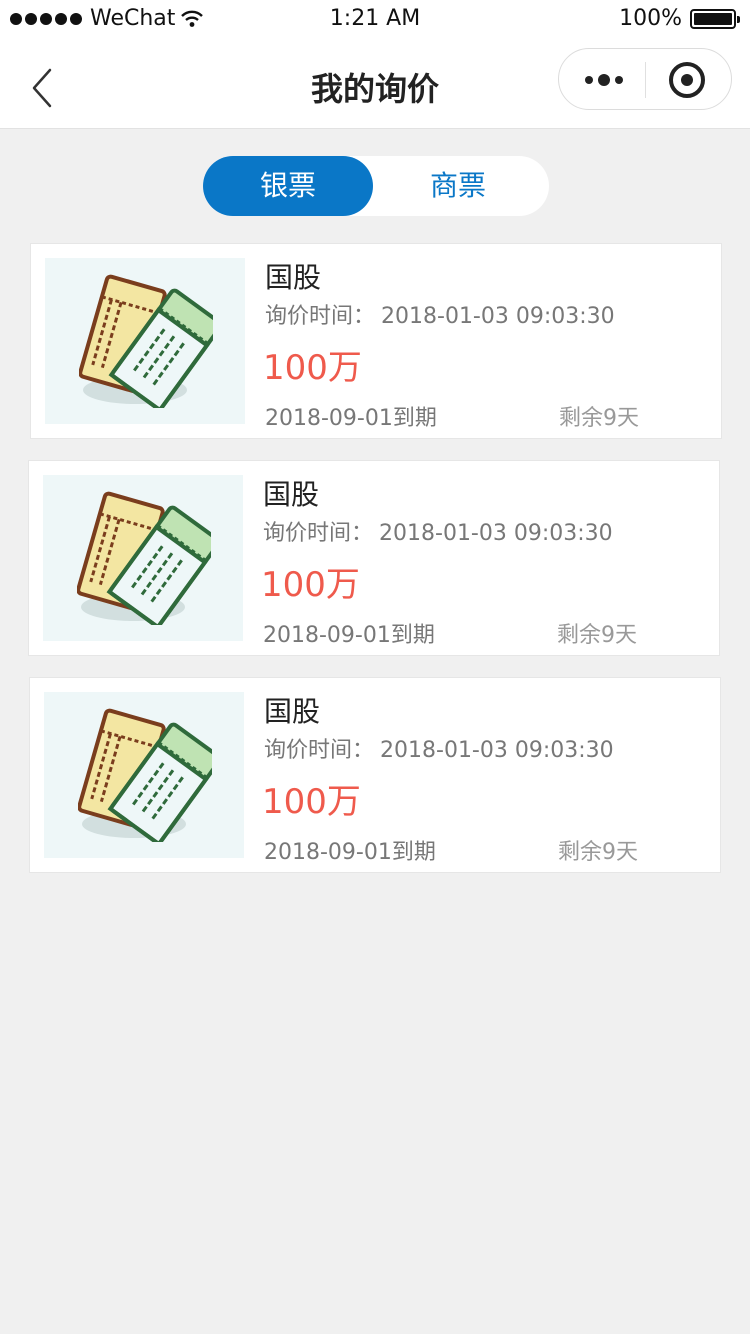  Describe the element at coordinates (604, 80) in the screenshot. I see `more-icon` at that location.